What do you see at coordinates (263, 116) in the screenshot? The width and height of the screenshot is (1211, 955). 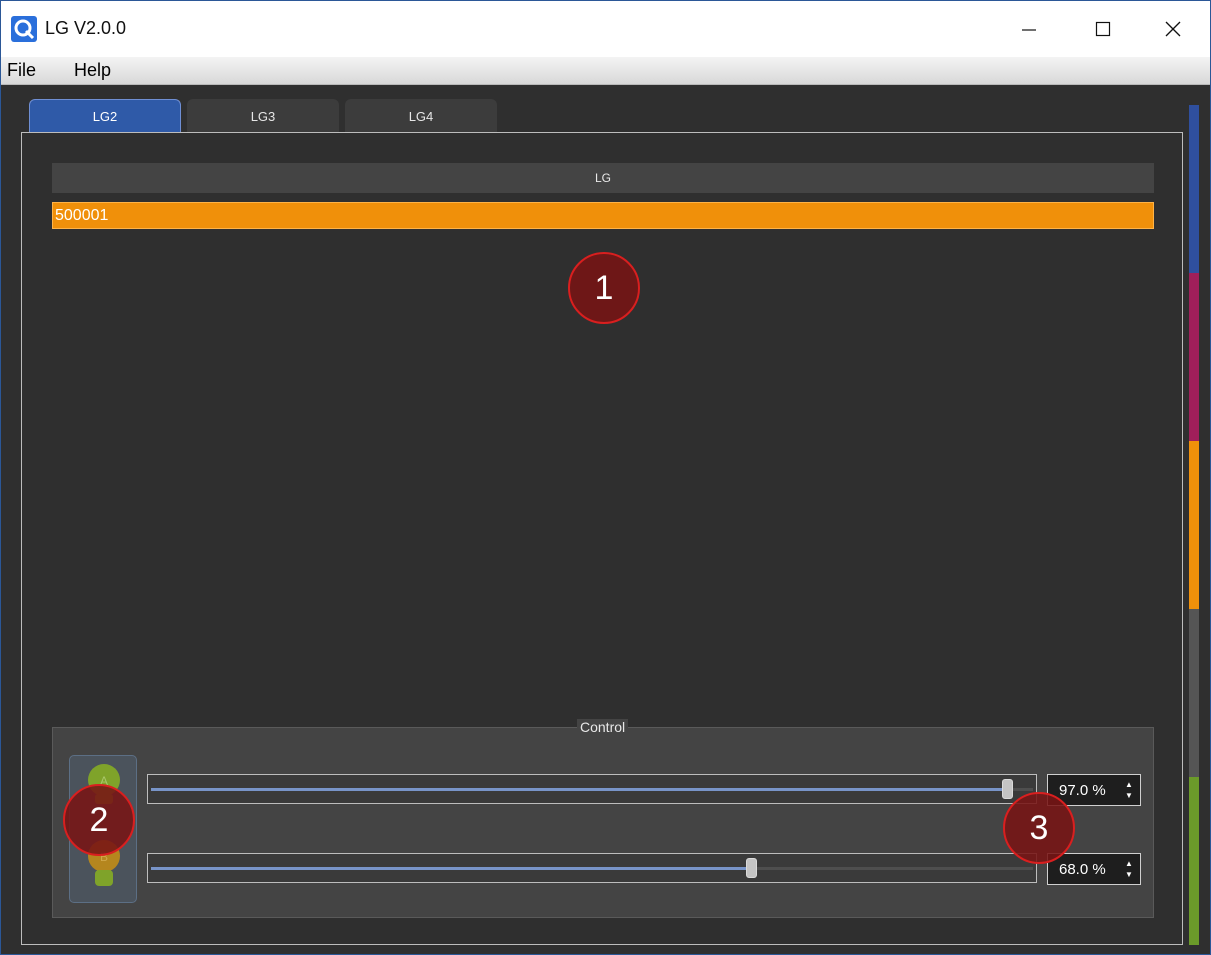 I see `tab-lg3: LG3` at bounding box center [263, 116].